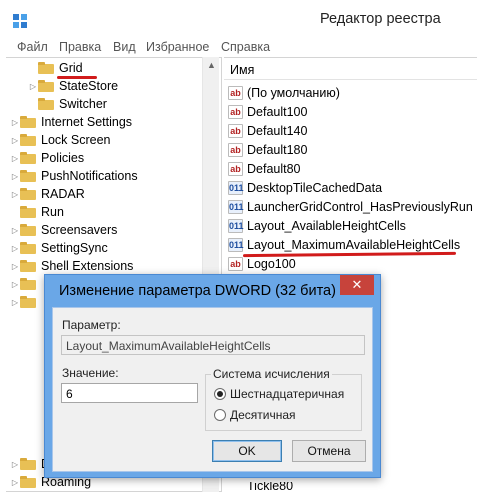  Describe the element at coordinates (52, 212) in the screenshot. I see `tree-item-label: Run` at that location.